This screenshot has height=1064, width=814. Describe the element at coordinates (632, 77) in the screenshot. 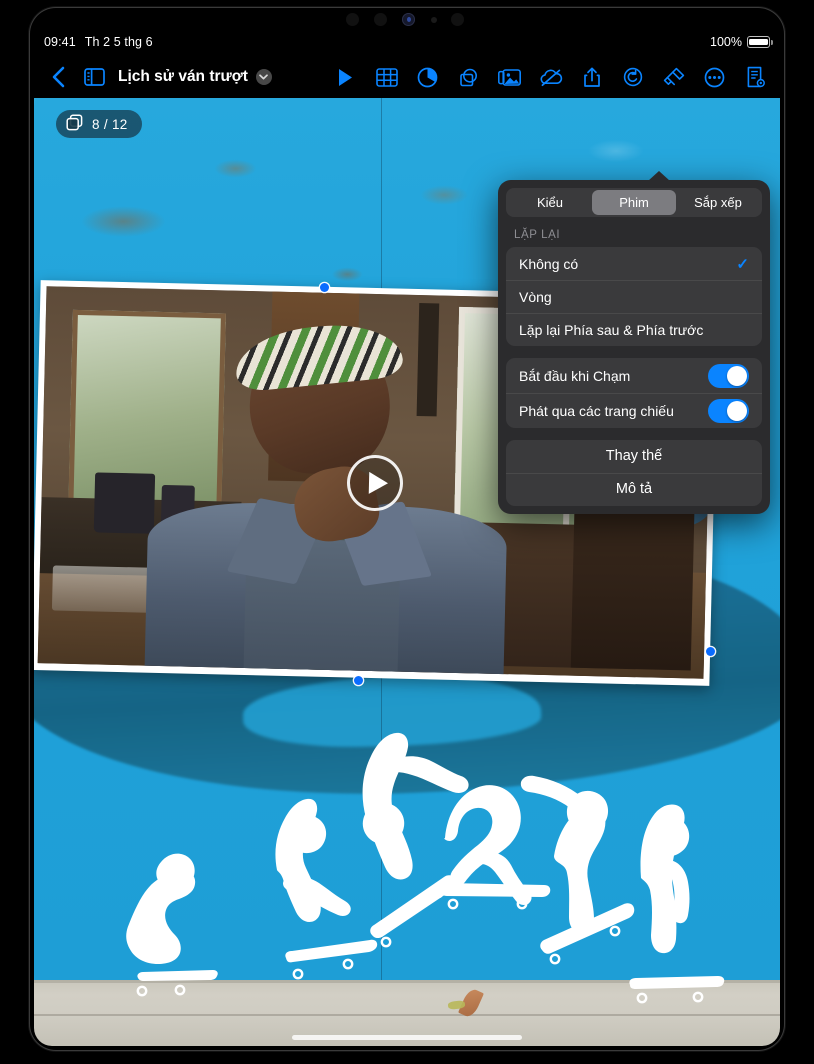

I see `undo-icon` at that location.